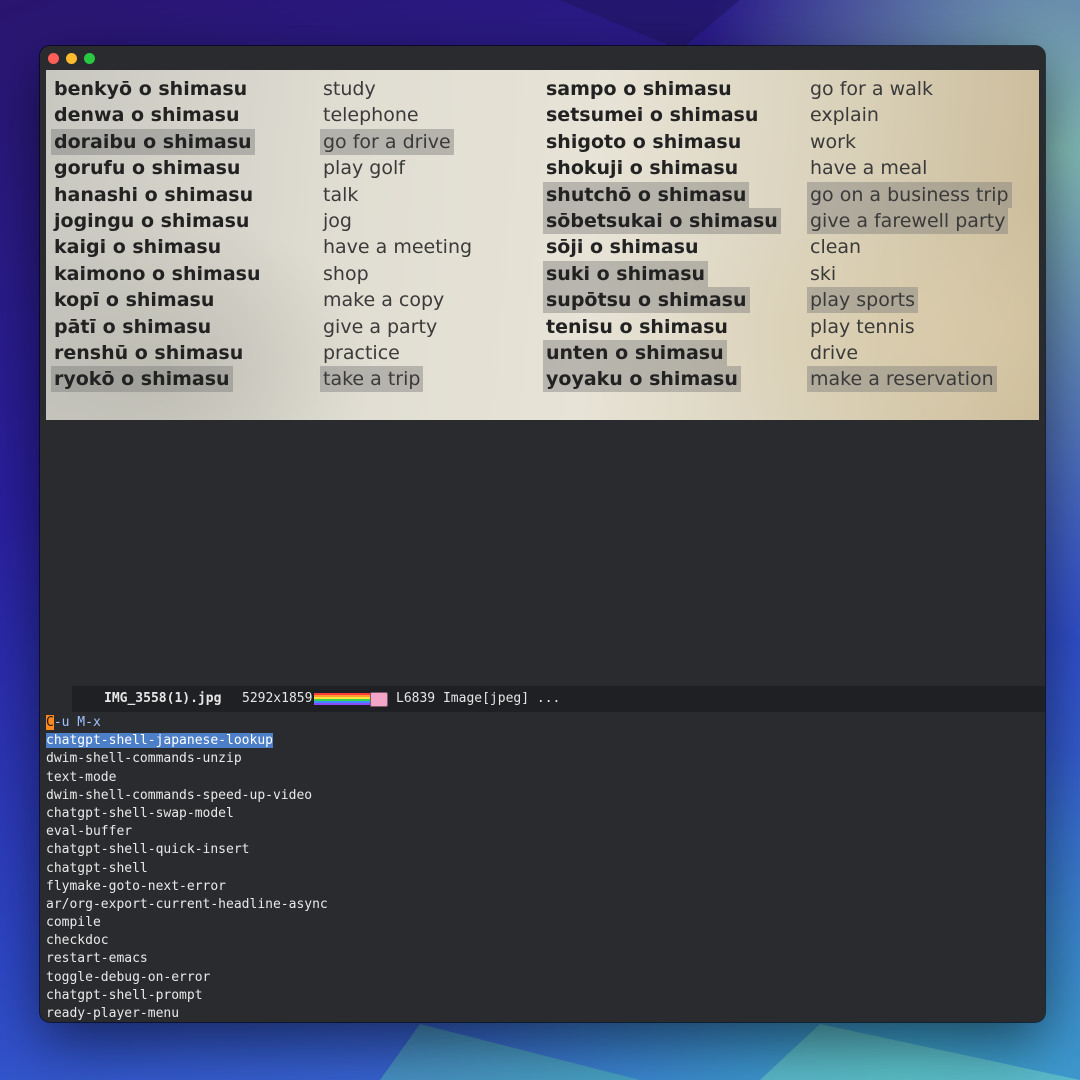 The height and width of the screenshot is (1080, 1080). I want to click on candidate-label: chatgpt-shell, so click(97, 868).